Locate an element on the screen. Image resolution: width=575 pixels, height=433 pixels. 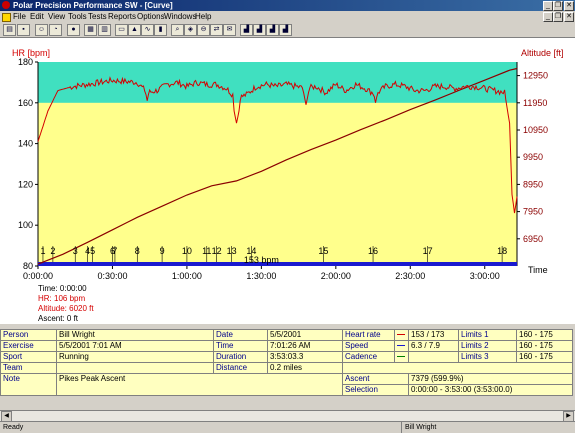
lap-marker-label: 15 is located at coordinates (323, 251).